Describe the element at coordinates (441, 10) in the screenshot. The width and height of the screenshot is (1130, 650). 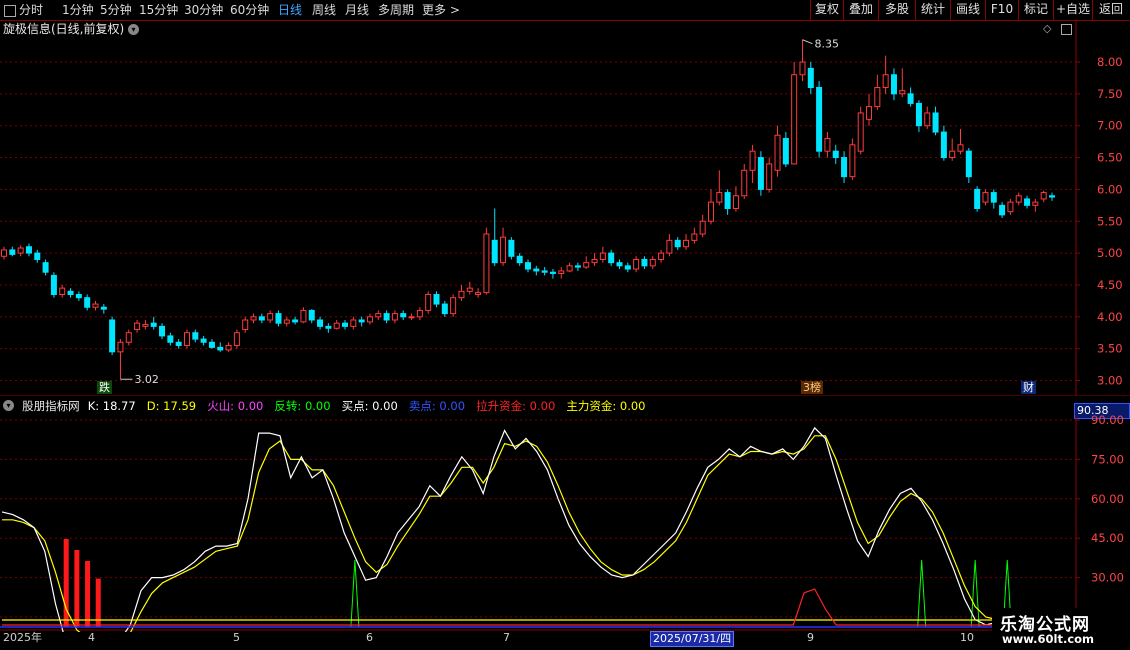
I see `period-tab-more: 更多 >` at that location.